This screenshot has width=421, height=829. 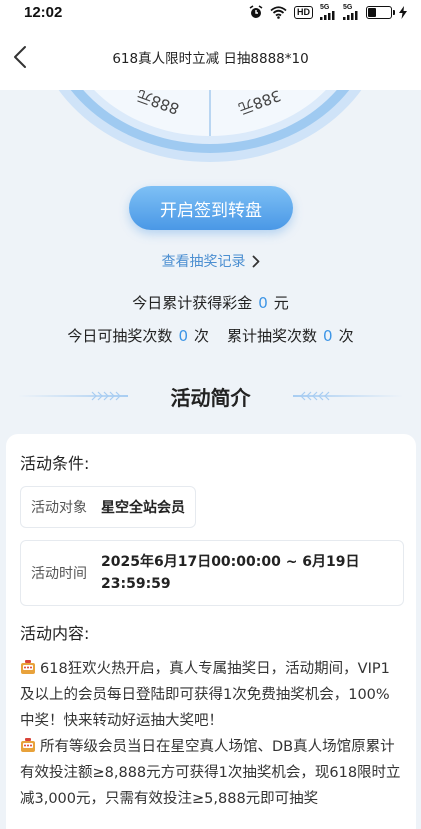 I want to click on alarm-icon, so click(x=256, y=11).